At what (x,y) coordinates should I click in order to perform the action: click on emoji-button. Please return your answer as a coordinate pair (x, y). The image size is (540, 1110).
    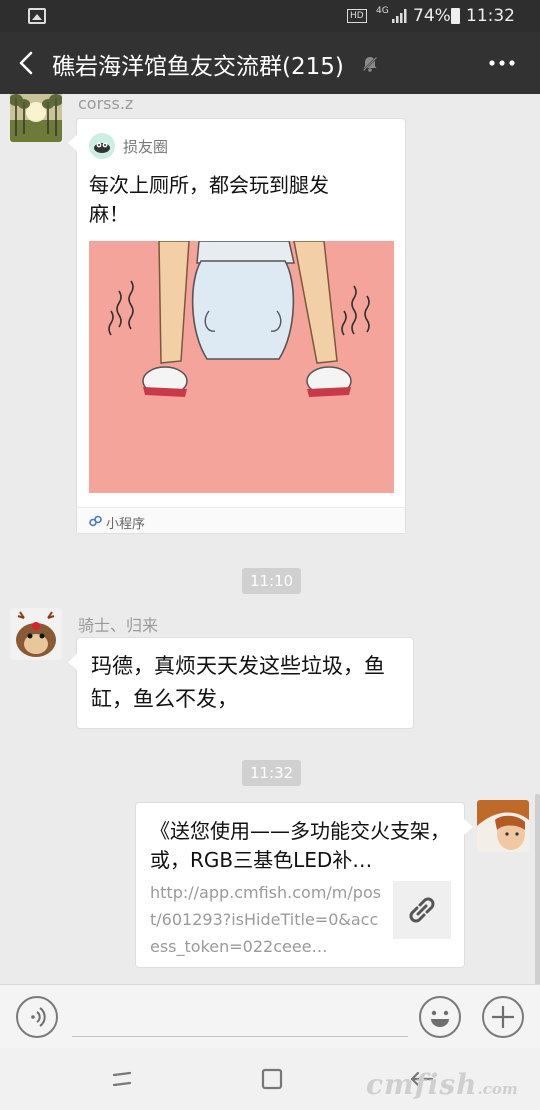
    Looking at the image, I should click on (440, 1017).